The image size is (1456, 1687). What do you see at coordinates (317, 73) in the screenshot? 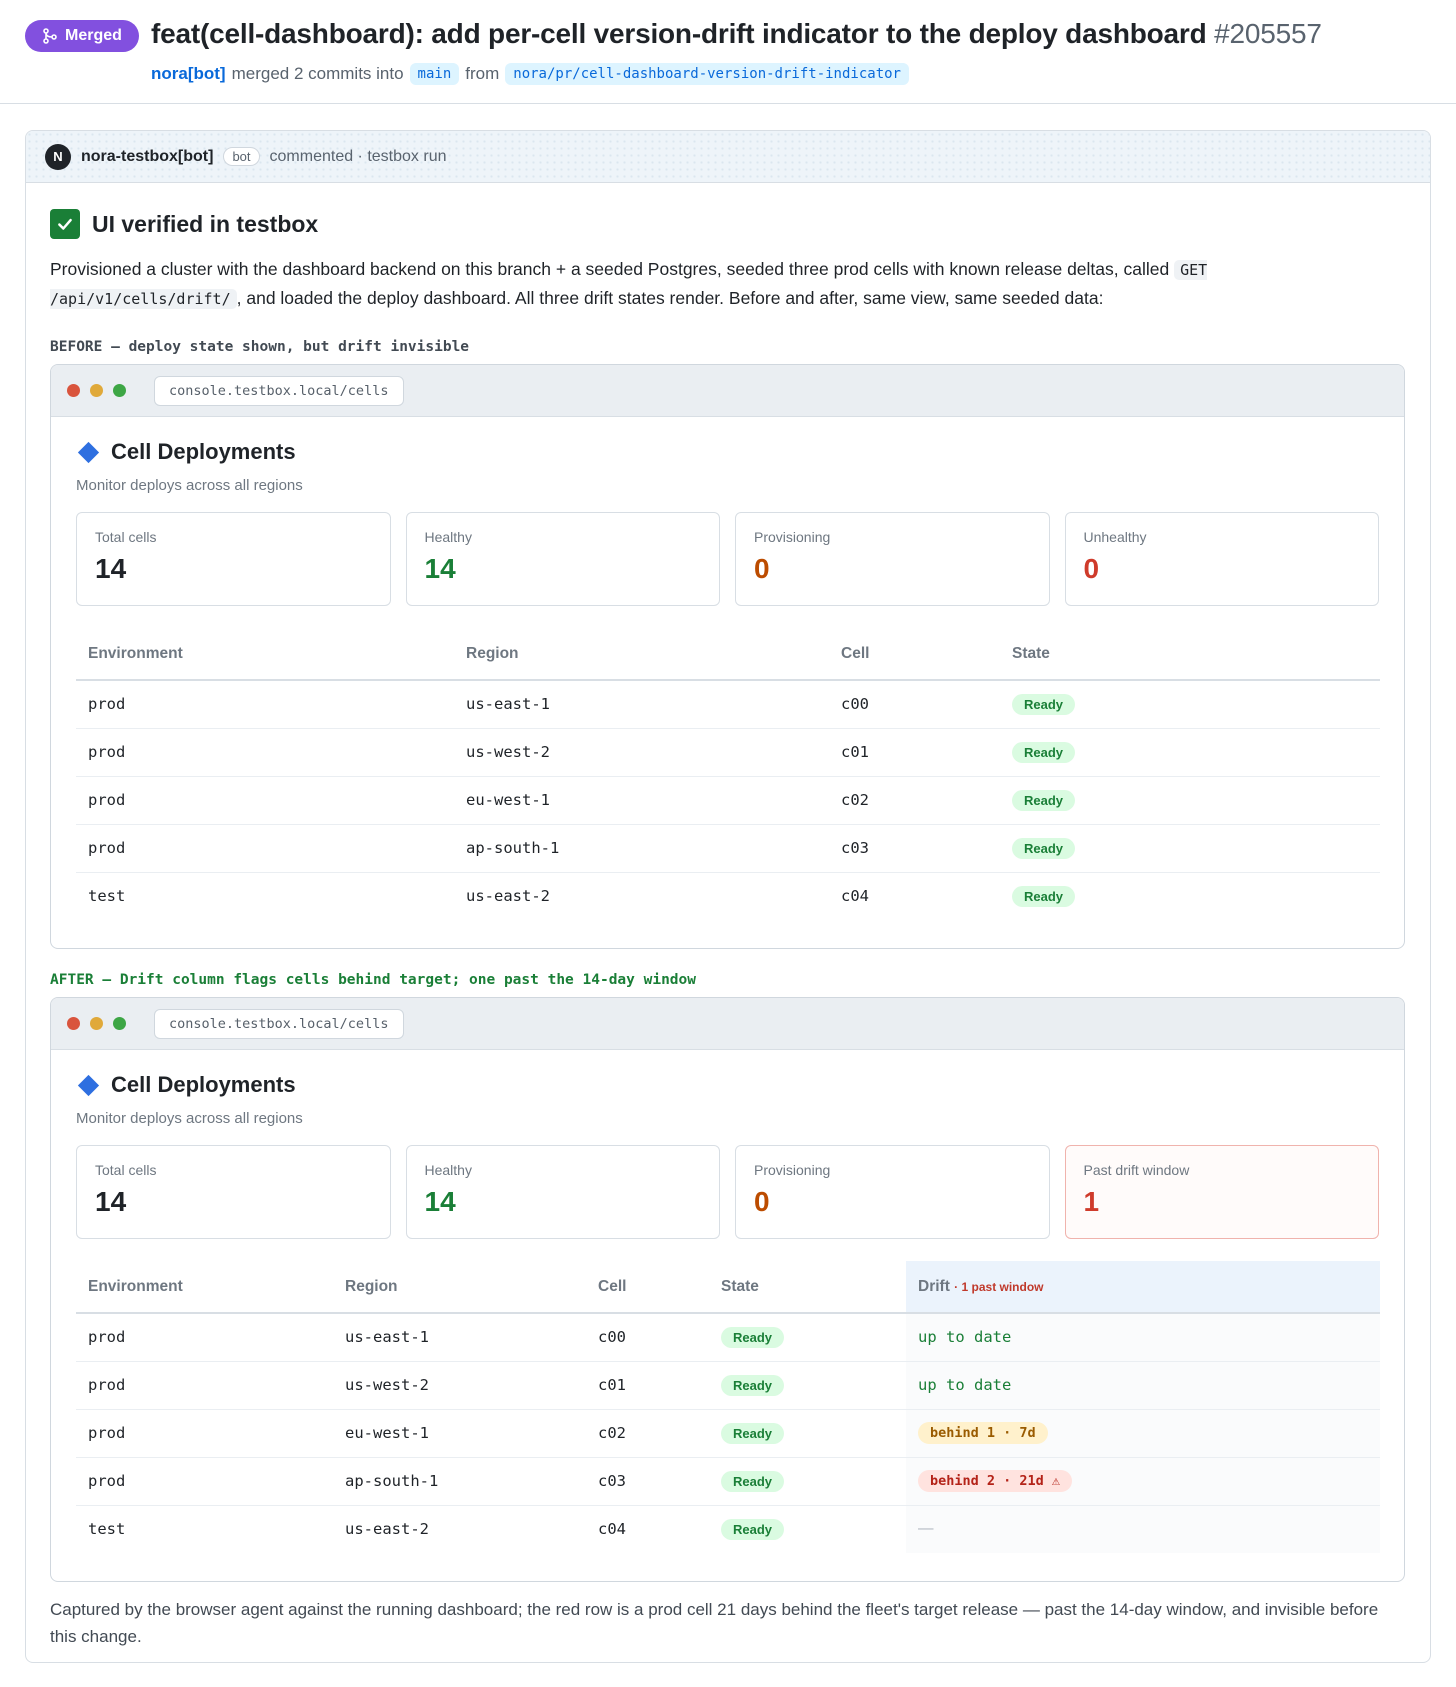
I see `pr-merged-text: merged 2 commits into` at bounding box center [317, 73].